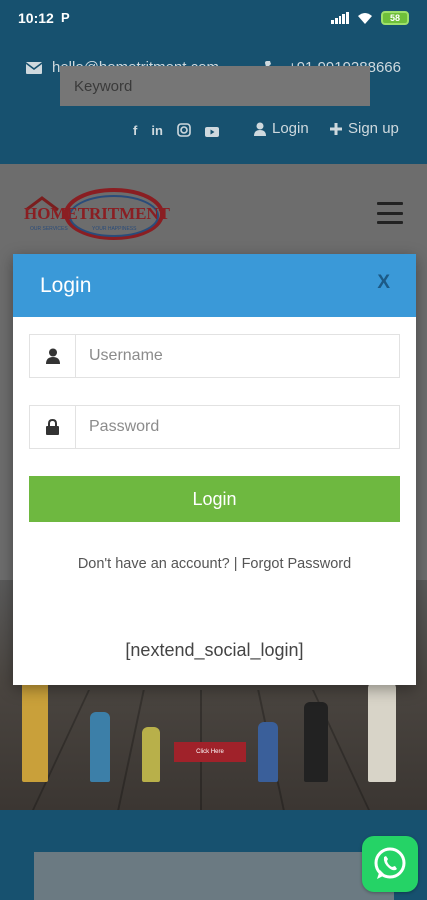 This screenshot has width=427, height=900. What do you see at coordinates (214, 499) in the screenshot?
I see `login-button: Login` at bounding box center [214, 499].